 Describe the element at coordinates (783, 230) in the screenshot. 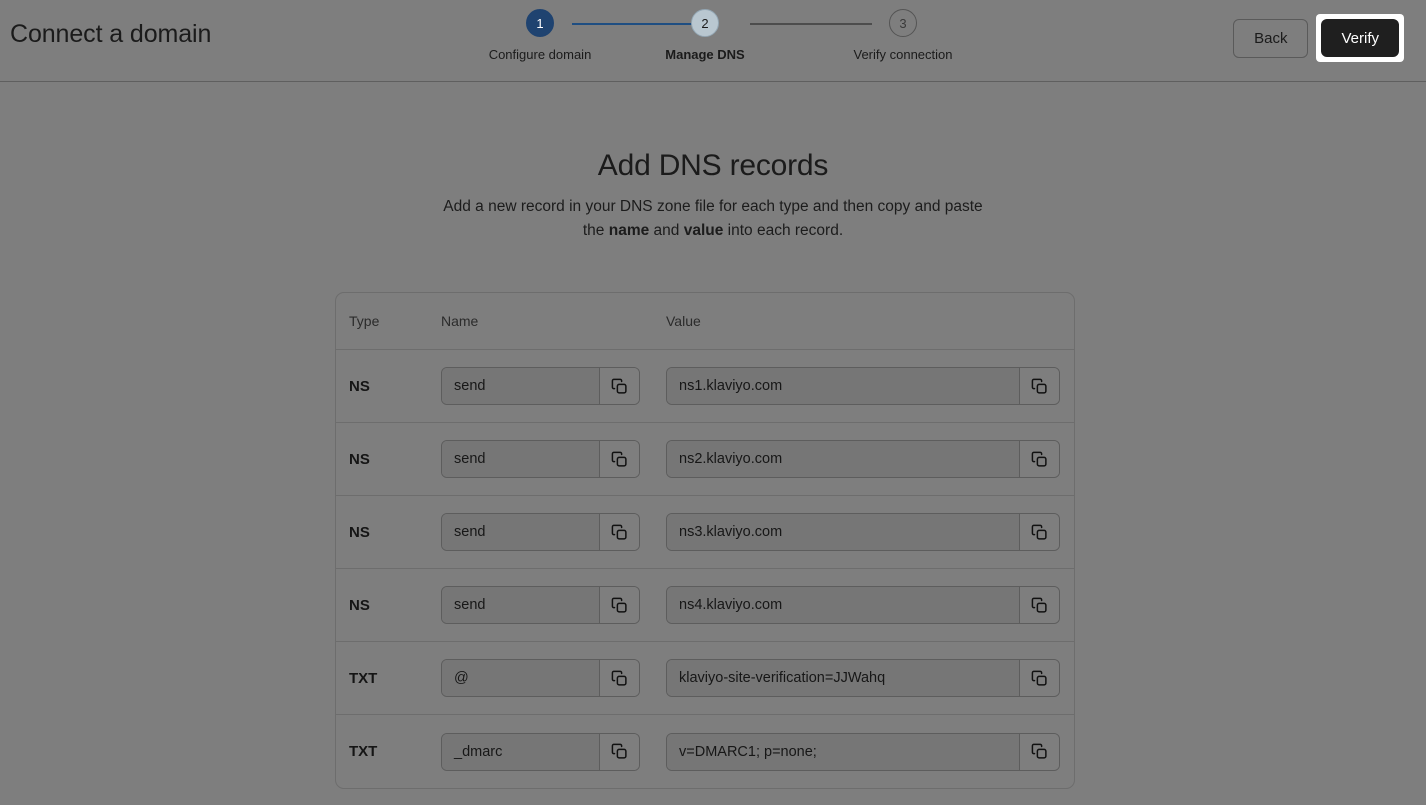

I see `page-subtitle-text-3: into each record.` at that location.